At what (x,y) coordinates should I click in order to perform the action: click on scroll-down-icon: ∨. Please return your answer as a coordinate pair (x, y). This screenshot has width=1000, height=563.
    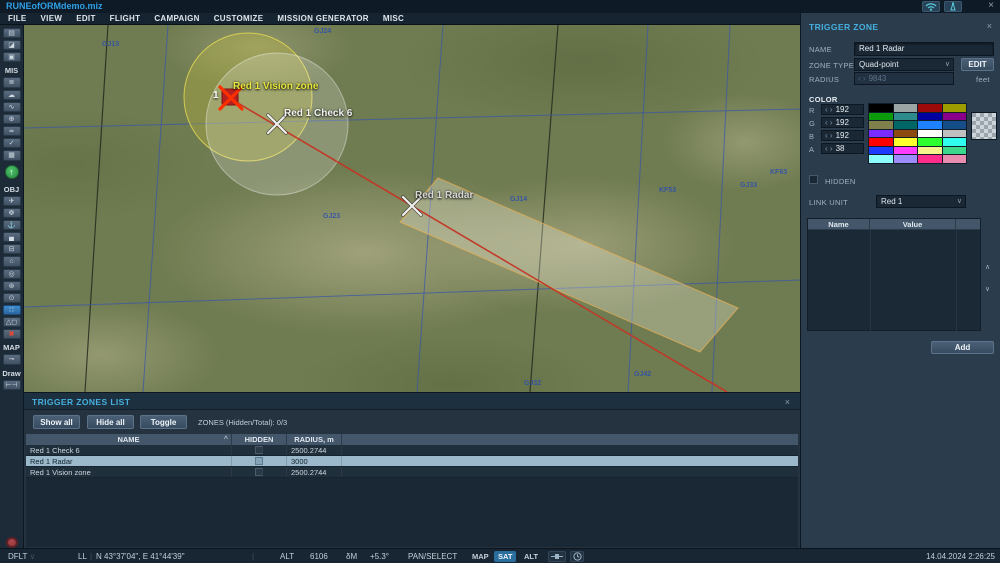
    Looking at the image, I should click on (987, 289).